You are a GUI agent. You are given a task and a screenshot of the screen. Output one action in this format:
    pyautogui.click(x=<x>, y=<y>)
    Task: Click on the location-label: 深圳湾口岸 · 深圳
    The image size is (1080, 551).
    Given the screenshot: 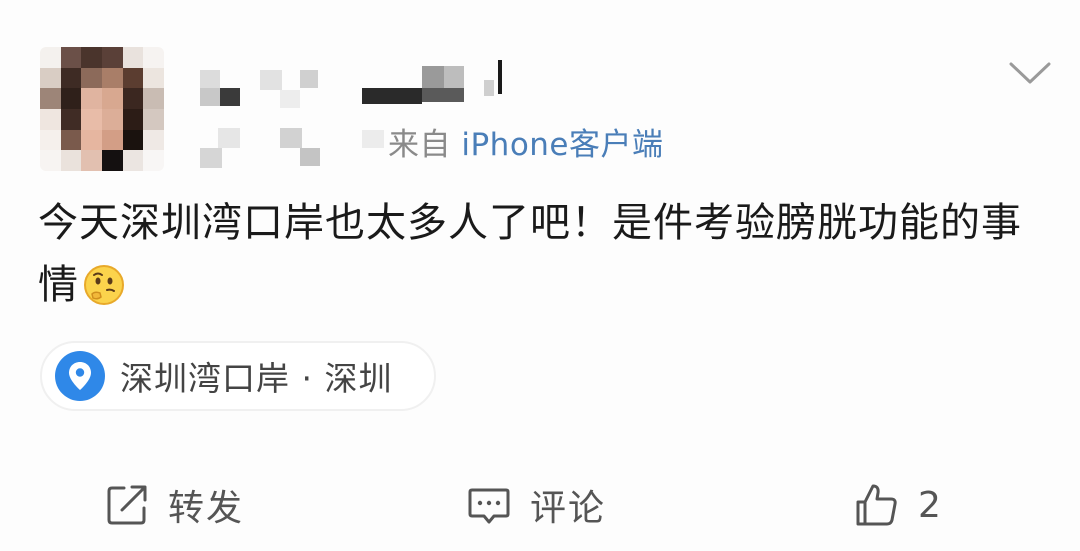 What is the action you would take?
    pyautogui.click(x=256, y=378)
    